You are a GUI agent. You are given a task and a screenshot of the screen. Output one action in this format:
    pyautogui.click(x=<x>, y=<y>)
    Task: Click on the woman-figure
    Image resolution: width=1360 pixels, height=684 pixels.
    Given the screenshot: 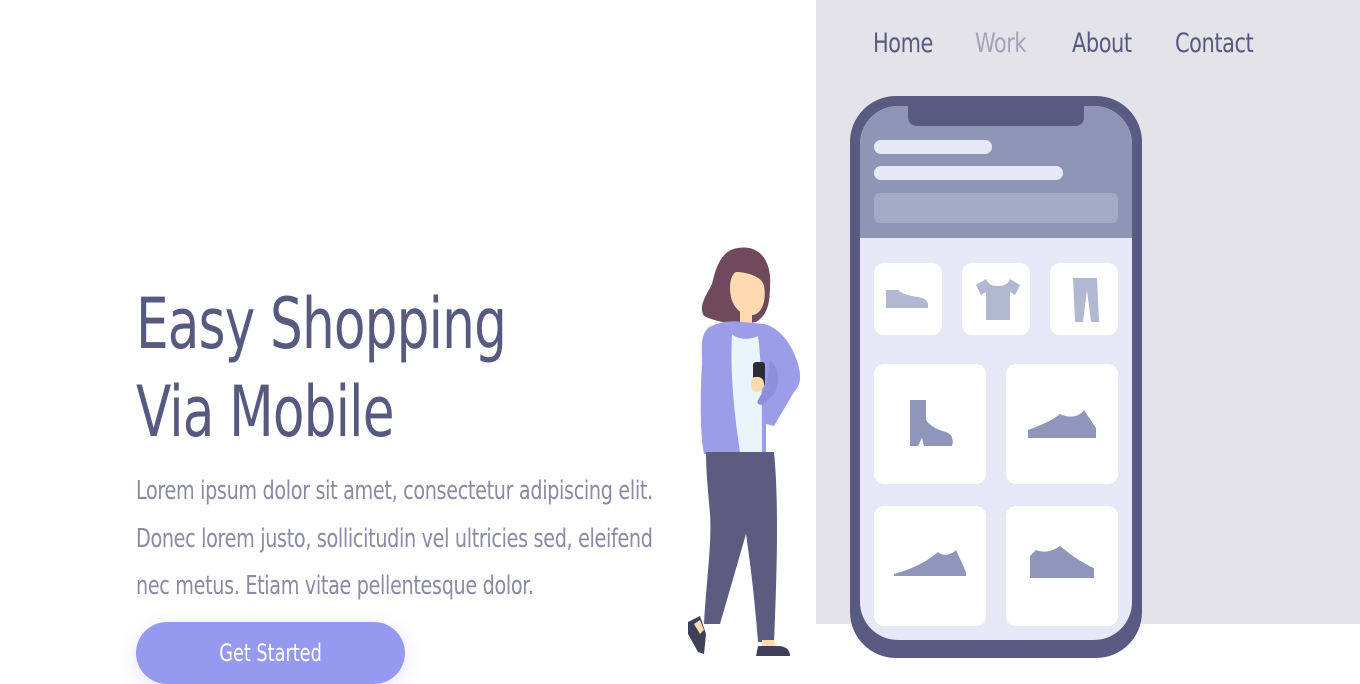 What is the action you would take?
    pyautogui.click(x=744, y=451)
    